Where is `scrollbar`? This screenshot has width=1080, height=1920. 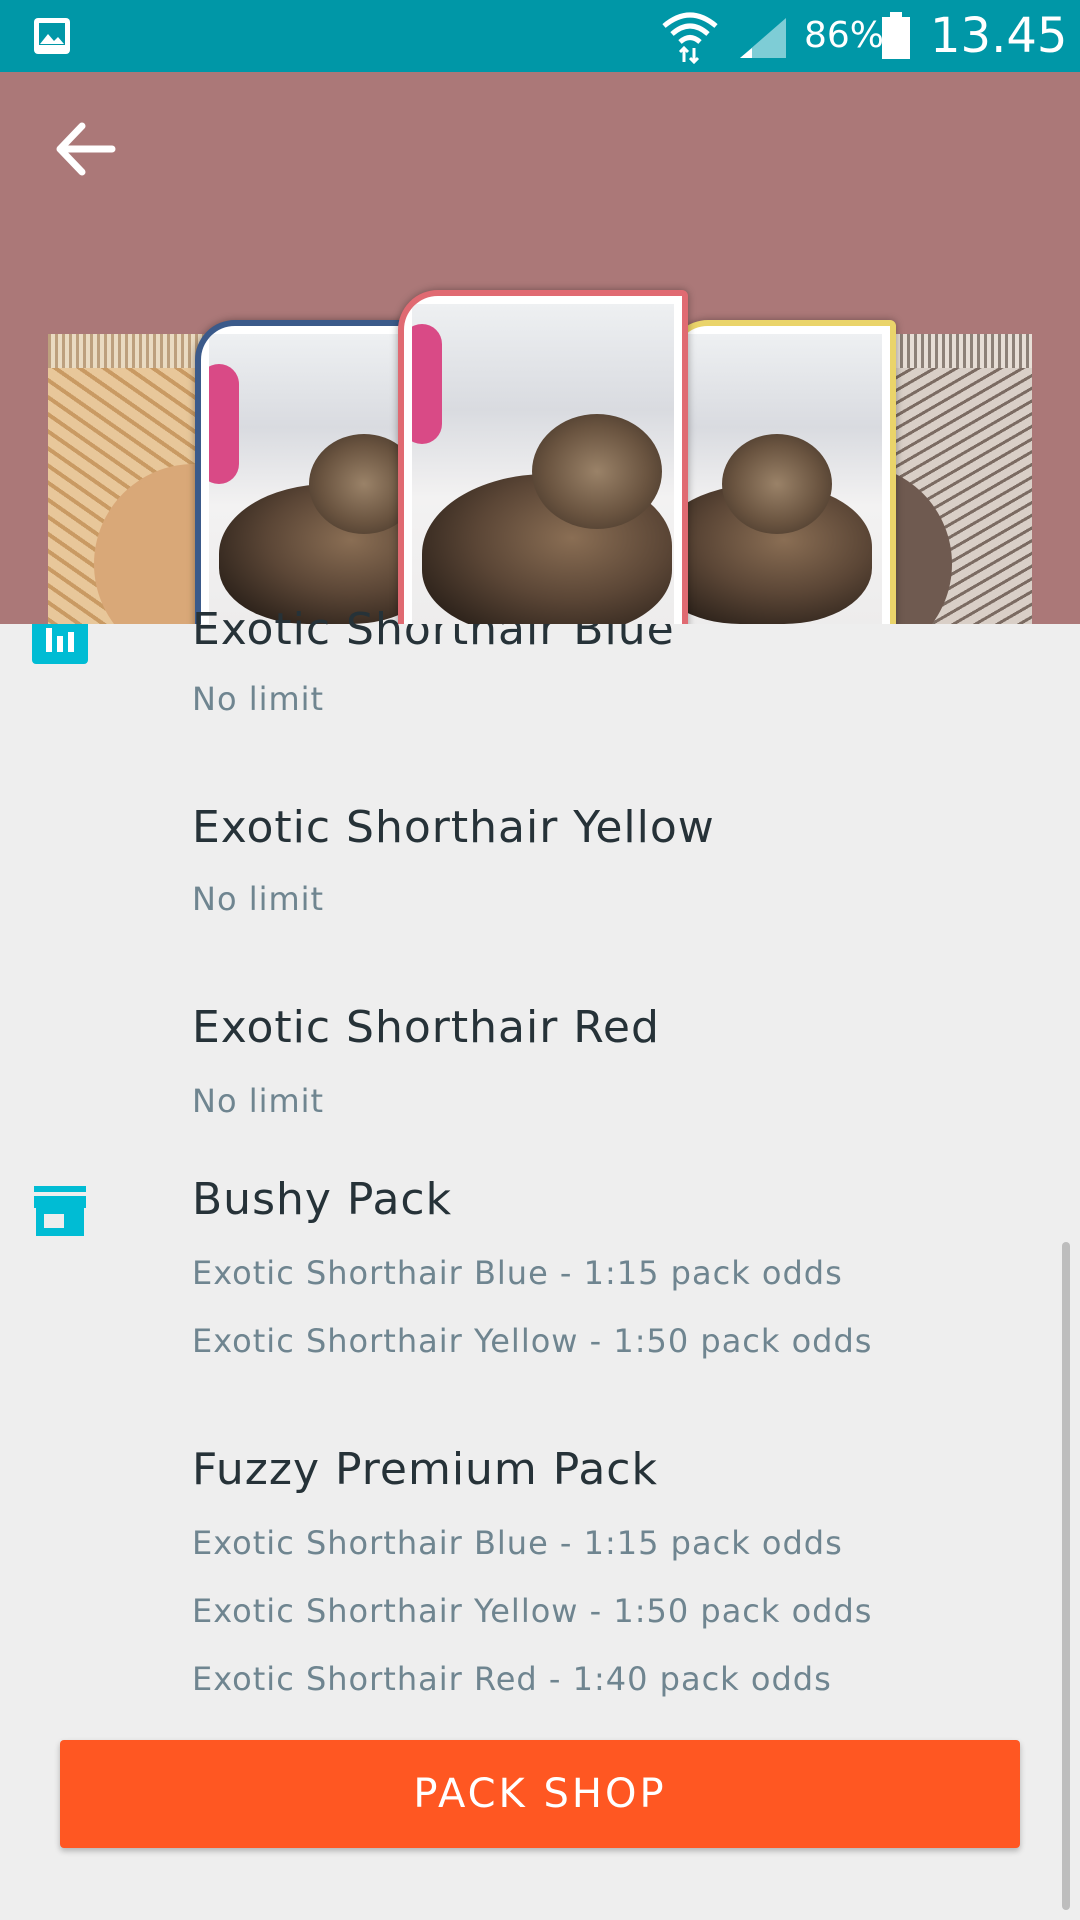 scrollbar is located at coordinates (1066, 1576).